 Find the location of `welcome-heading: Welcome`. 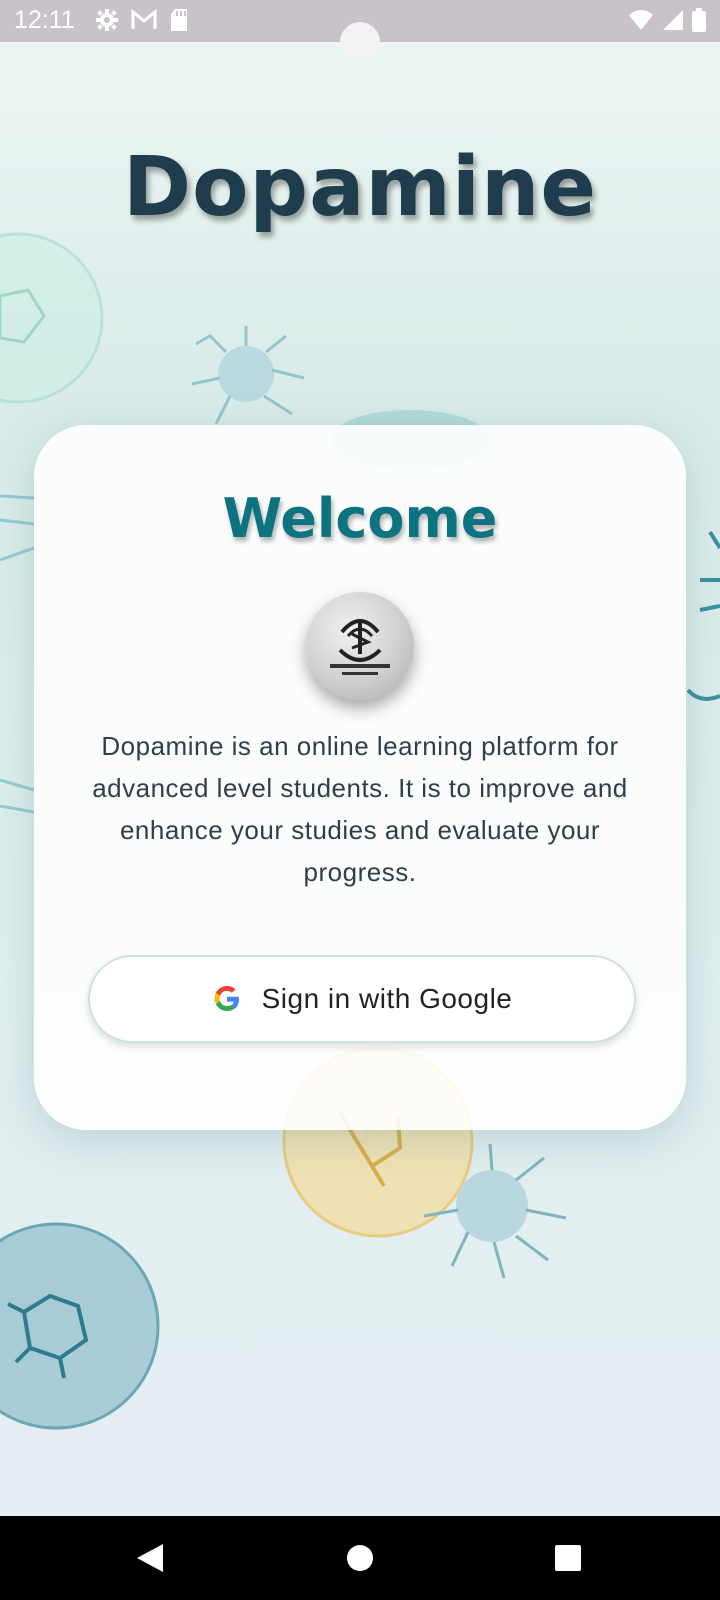

welcome-heading: Welcome is located at coordinates (360, 518).